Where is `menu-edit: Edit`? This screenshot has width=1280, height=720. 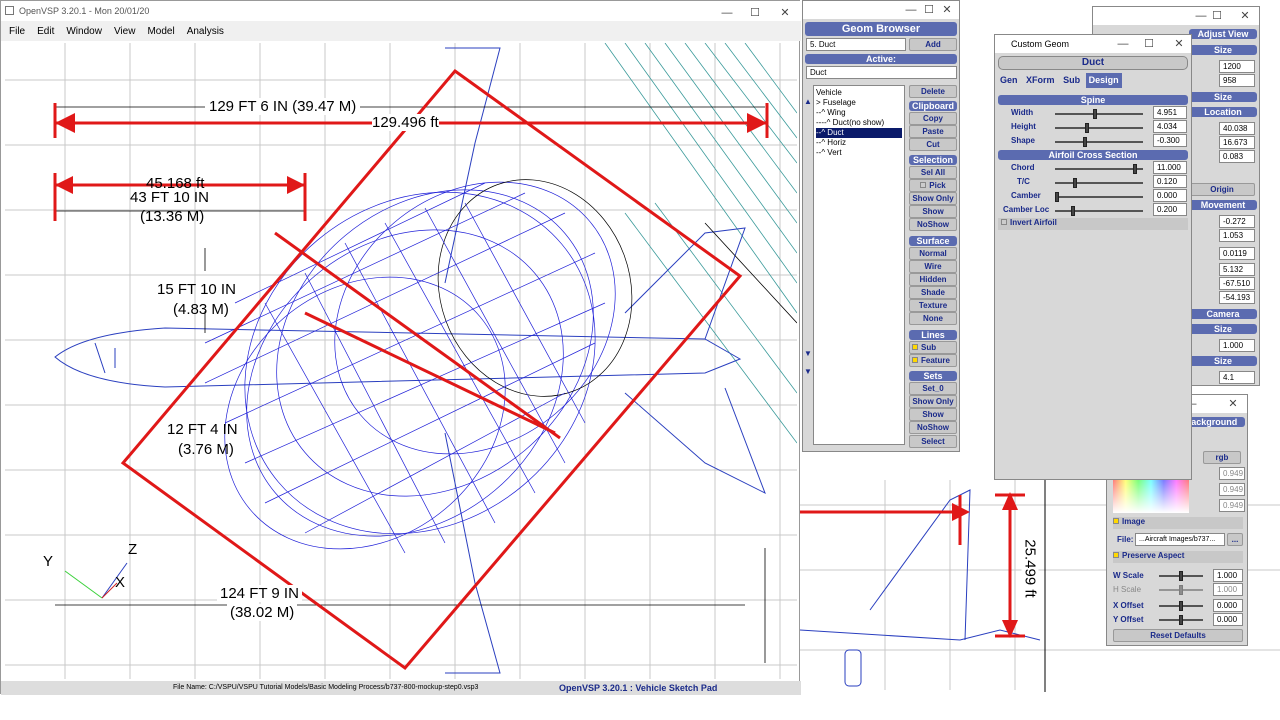 menu-edit: Edit is located at coordinates (45, 31).